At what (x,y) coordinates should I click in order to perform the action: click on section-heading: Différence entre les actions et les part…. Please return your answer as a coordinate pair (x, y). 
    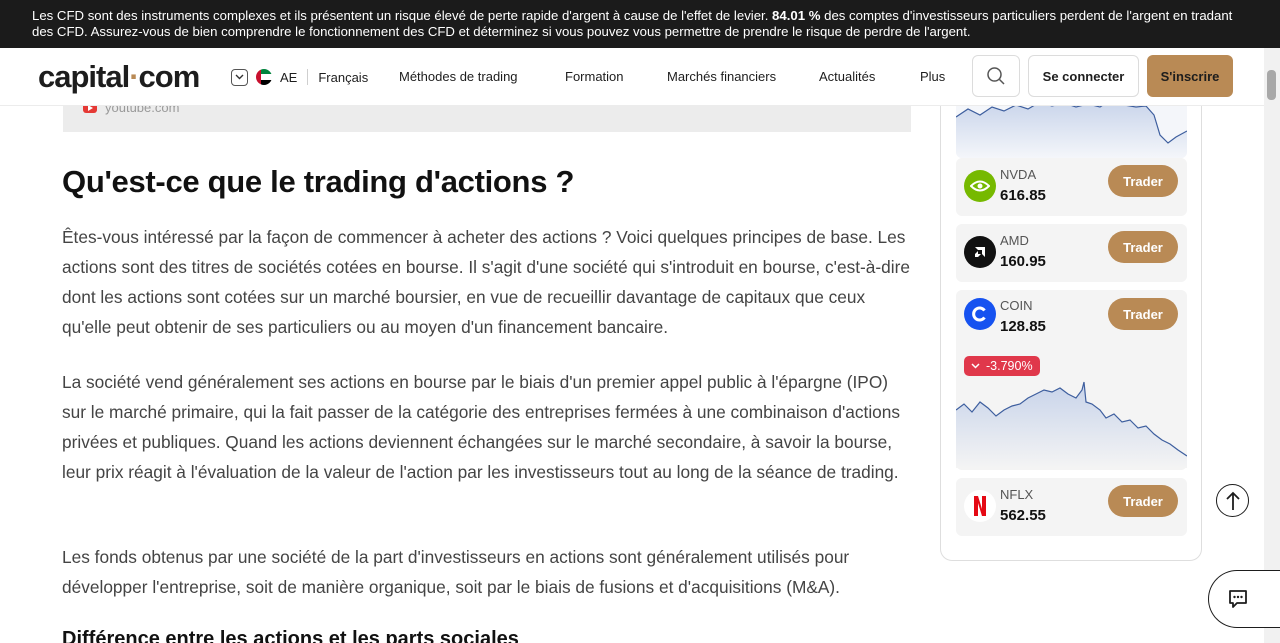
    Looking at the image, I should click on (290, 635).